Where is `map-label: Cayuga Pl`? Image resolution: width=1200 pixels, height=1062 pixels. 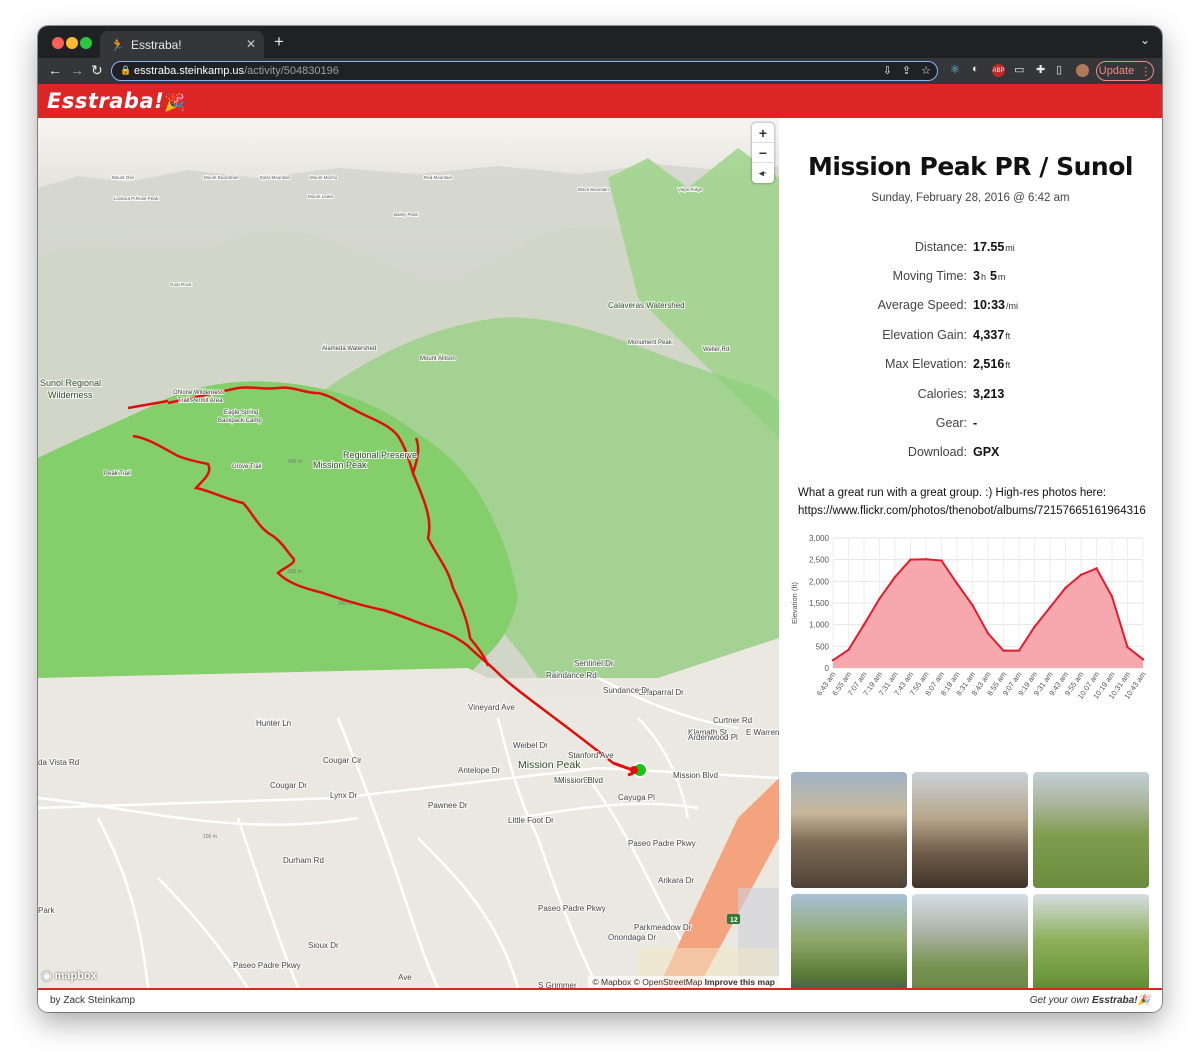 map-label: Cayuga Pl is located at coordinates (636, 797).